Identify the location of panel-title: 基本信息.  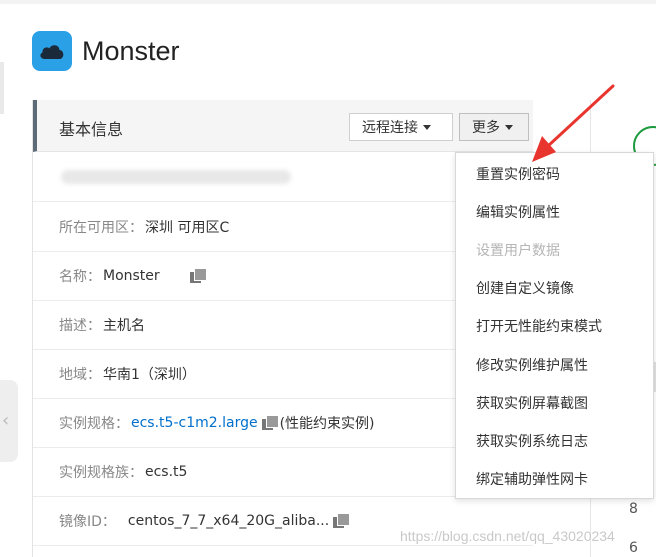
(91, 129).